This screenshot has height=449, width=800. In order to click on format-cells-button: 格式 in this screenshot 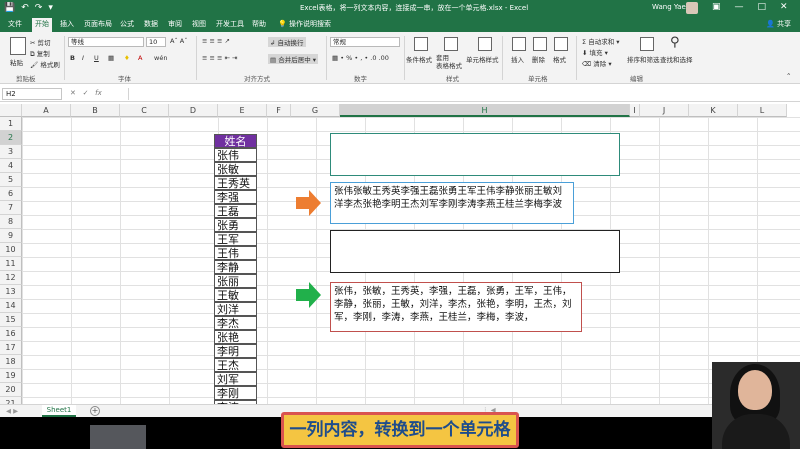, I will do `click(559, 59)`.